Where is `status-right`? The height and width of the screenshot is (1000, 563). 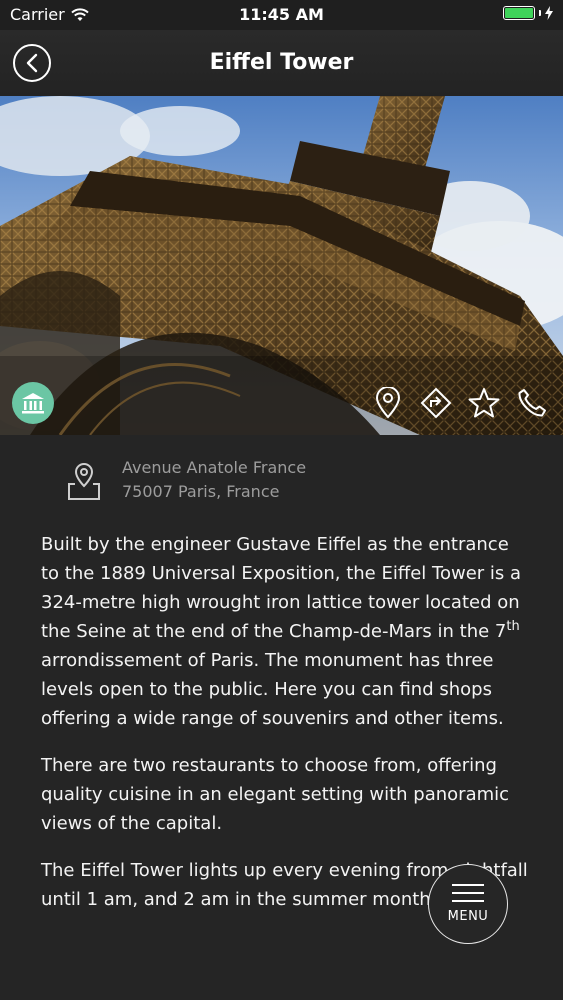
status-right is located at coordinates (528, 13).